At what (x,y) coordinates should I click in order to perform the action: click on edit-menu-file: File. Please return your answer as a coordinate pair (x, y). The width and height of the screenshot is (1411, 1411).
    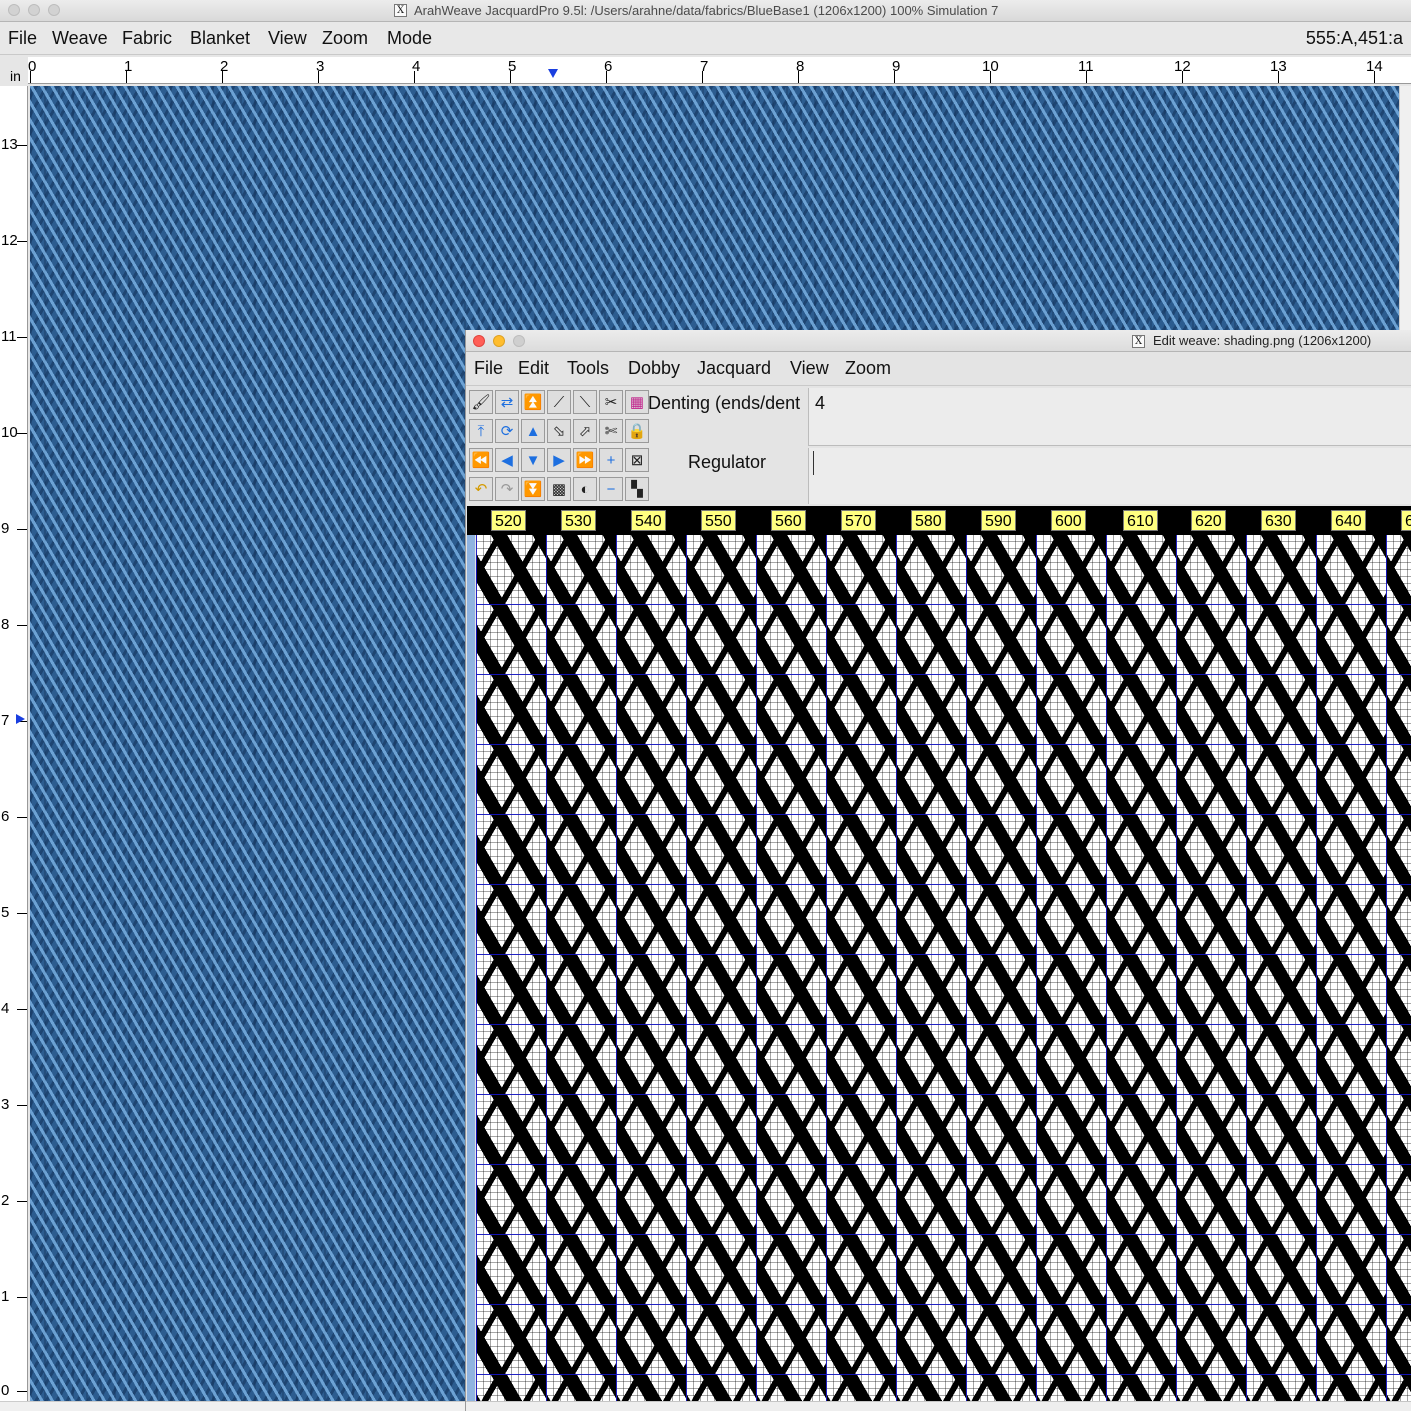
    Looking at the image, I should click on (488, 368).